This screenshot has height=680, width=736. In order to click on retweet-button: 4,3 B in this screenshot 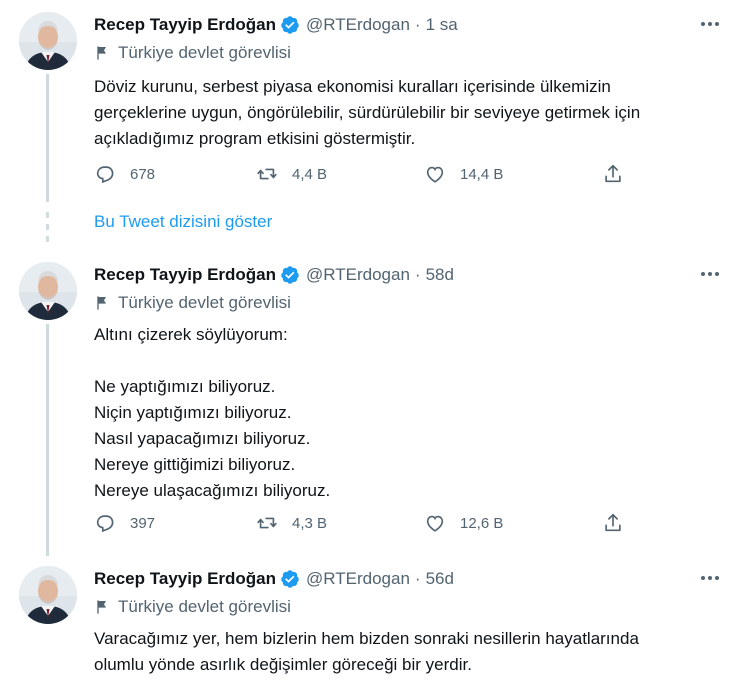, I will do `click(291, 523)`.